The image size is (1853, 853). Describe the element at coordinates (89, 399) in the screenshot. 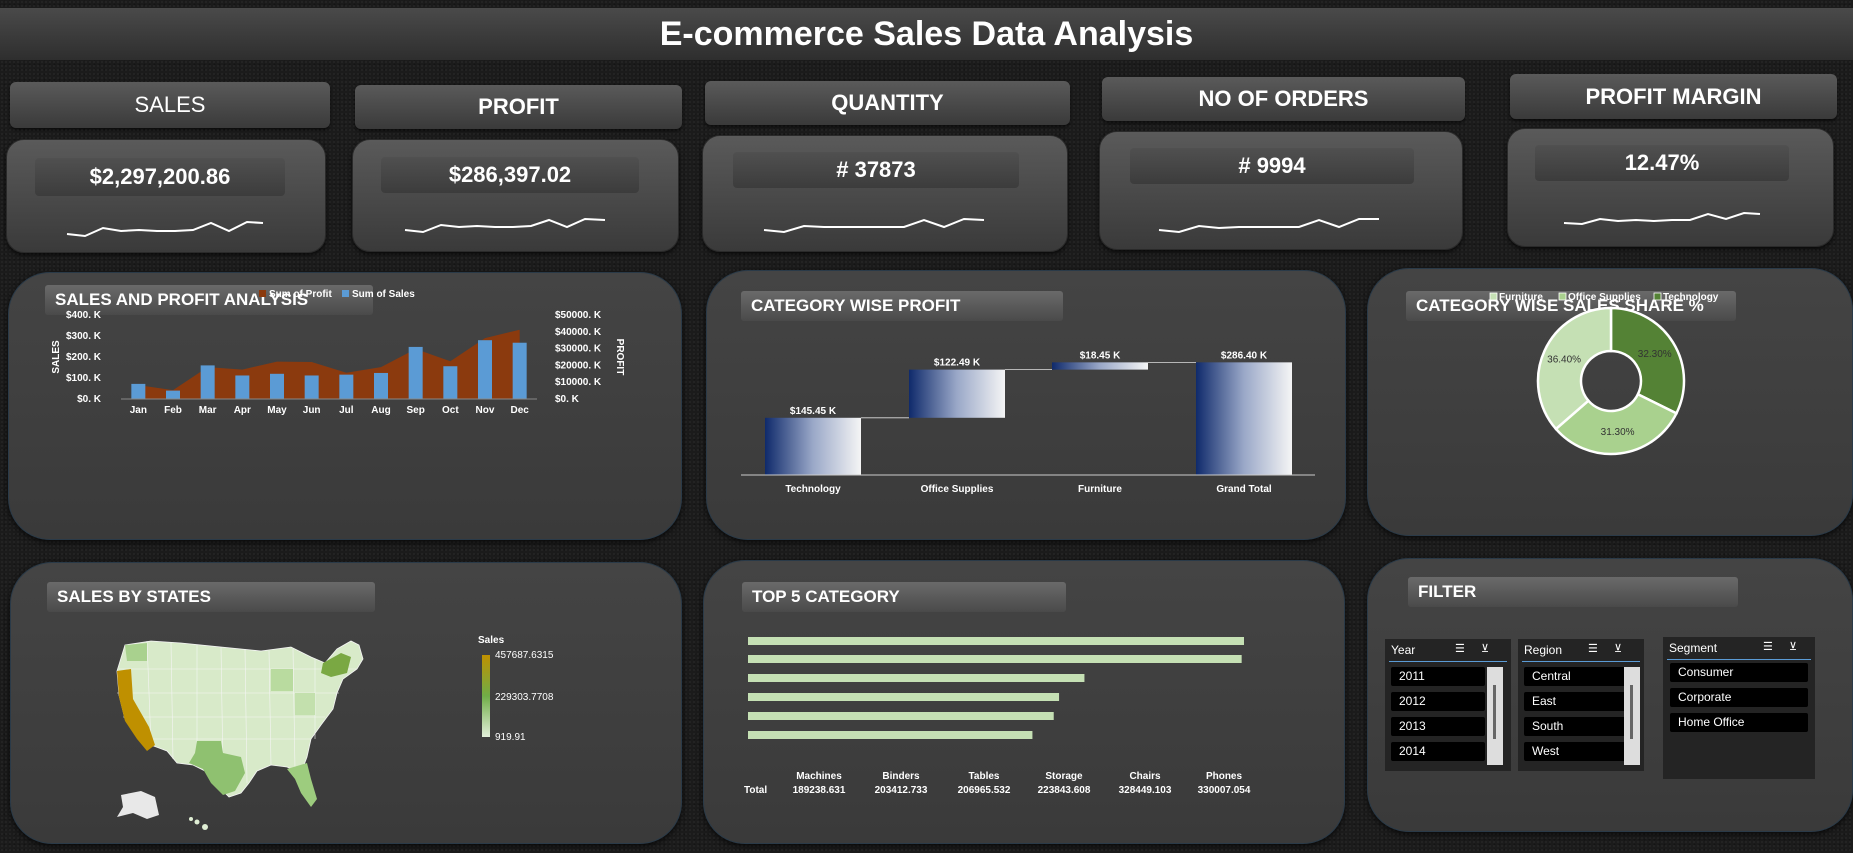

I see `y-tick-label: $0. K` at that location.